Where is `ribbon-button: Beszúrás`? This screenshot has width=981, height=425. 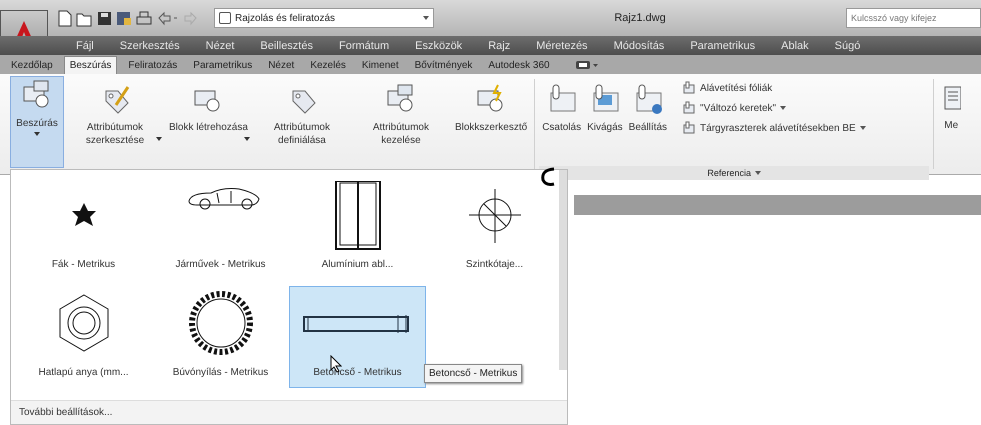 ribbon-button: Beszúrás is located at coordinates (37, 122).